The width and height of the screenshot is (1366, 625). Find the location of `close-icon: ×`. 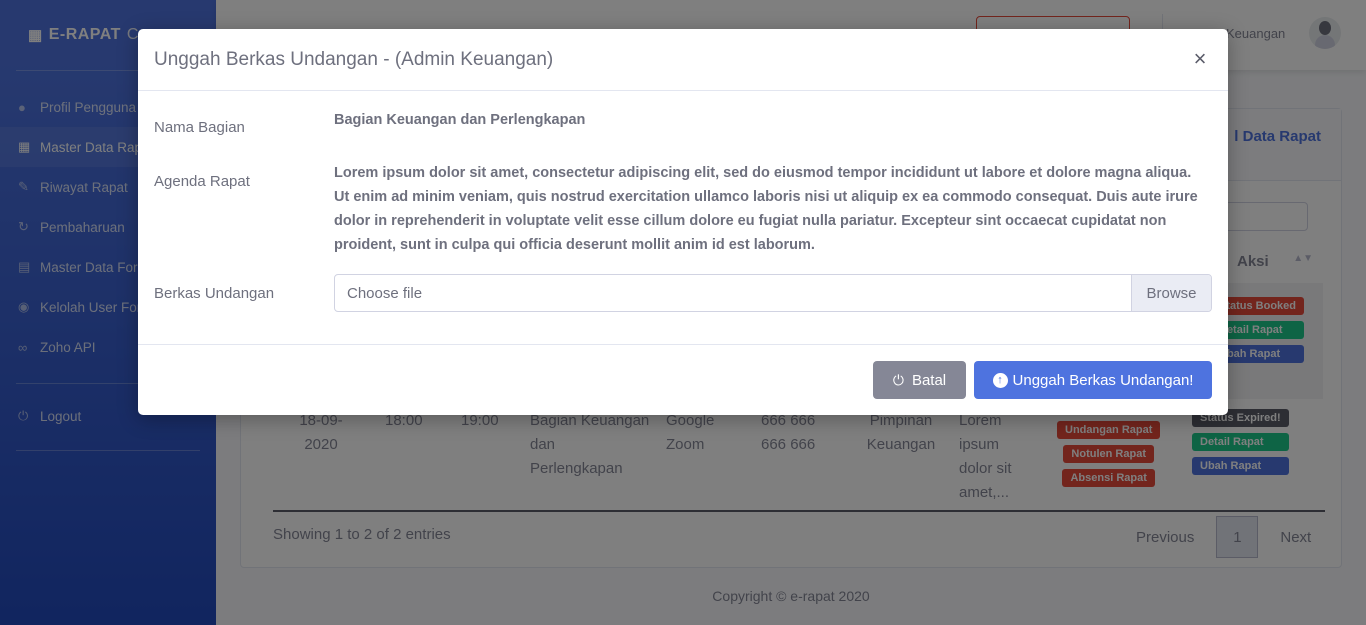

close-icon: × is located at coordinates (1200, 59).